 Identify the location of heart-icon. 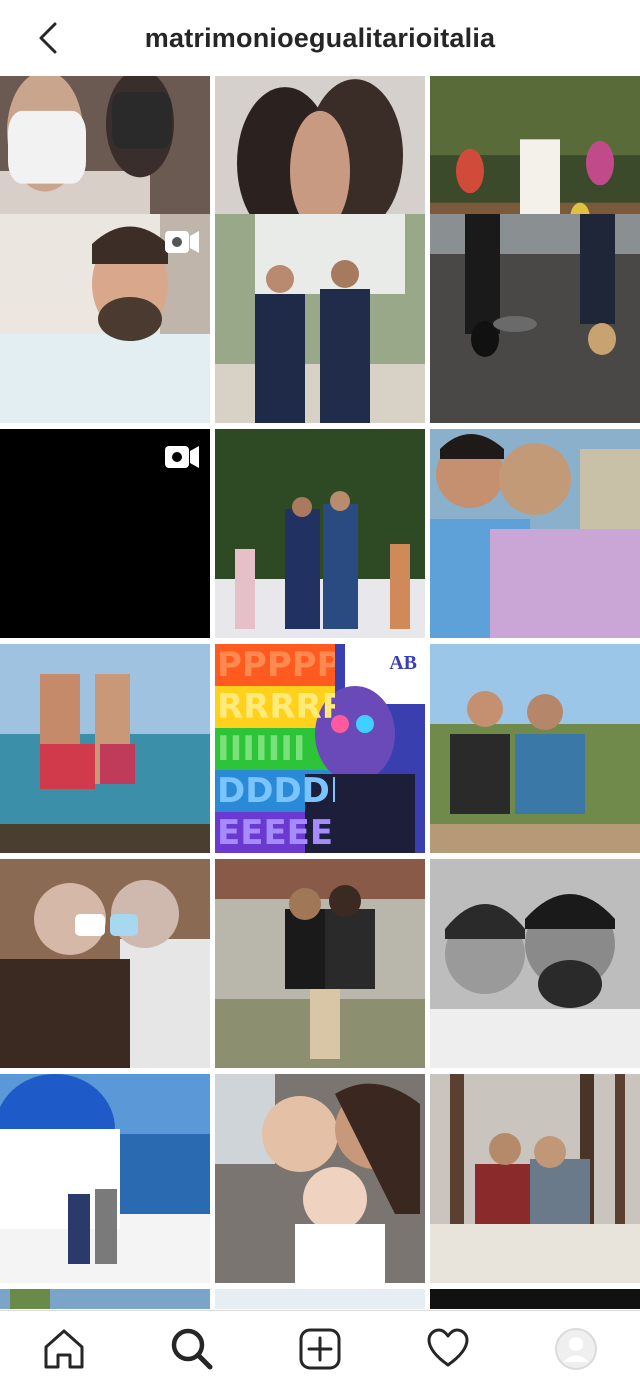
(448, 1347).